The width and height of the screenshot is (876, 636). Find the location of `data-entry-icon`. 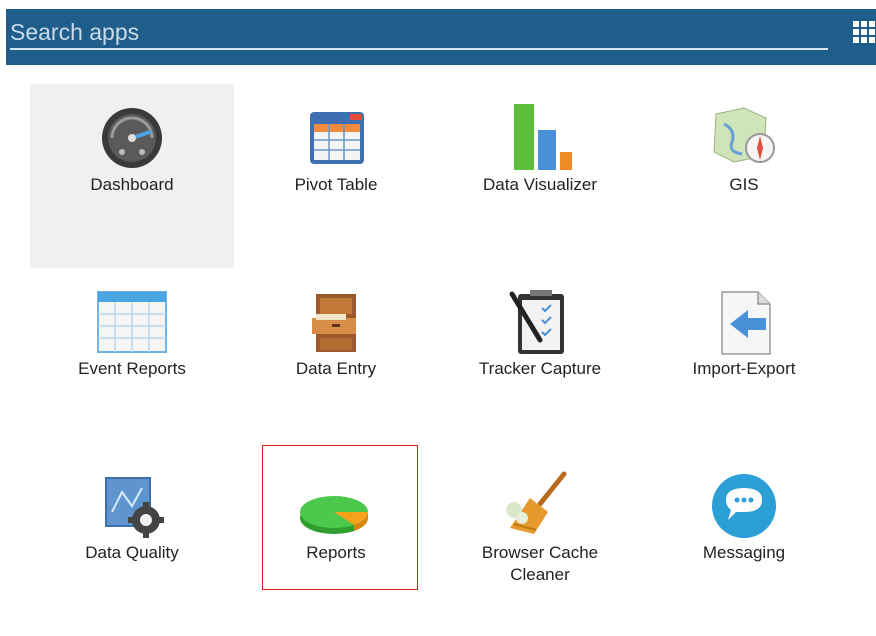

data-entry-icon is located at coordinates (334, 323).